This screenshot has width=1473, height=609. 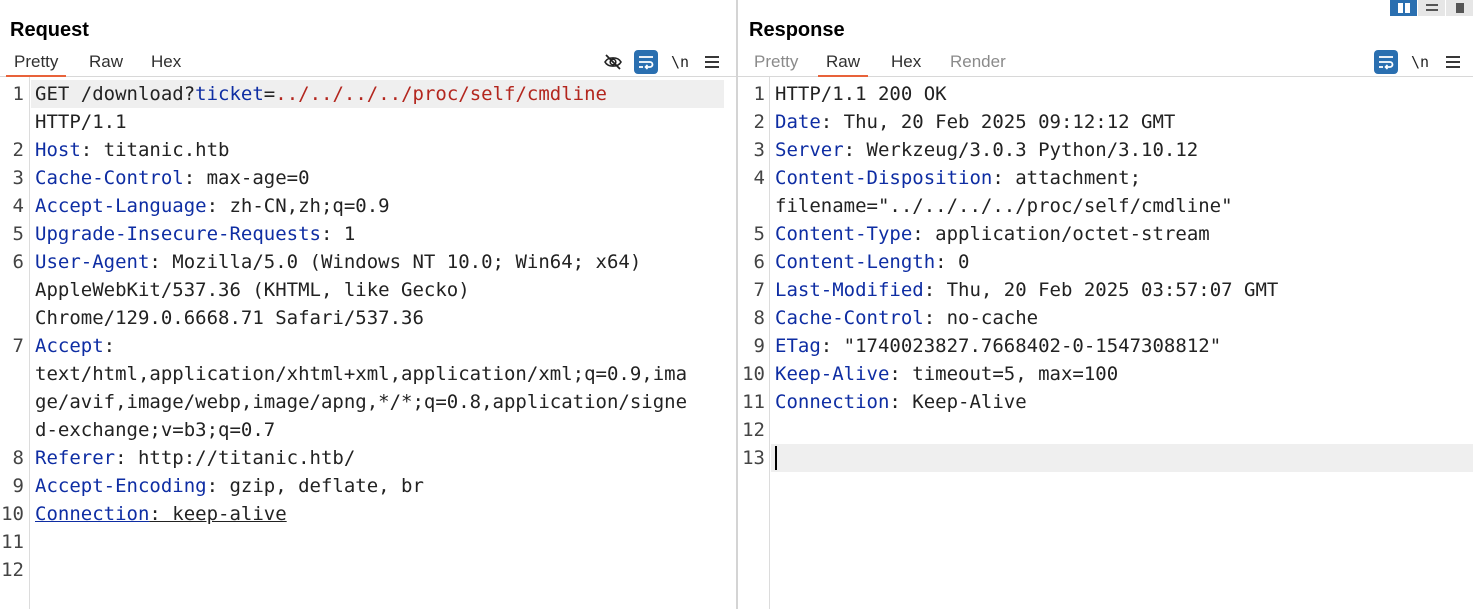 What do you see at coordinates (832, 374) in the screenshot?
I see `header-name: Keep-Alive` at bounding box center [832, 374].